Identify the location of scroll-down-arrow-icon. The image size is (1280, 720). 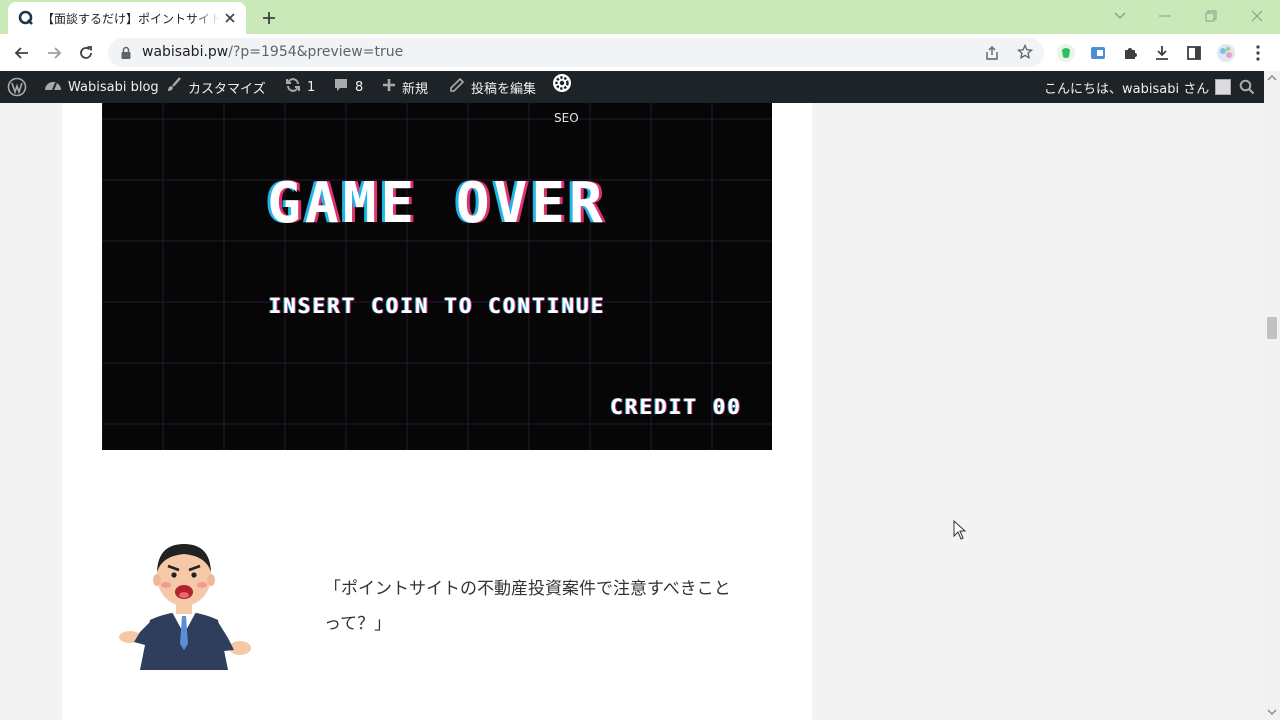
(1272, 712).